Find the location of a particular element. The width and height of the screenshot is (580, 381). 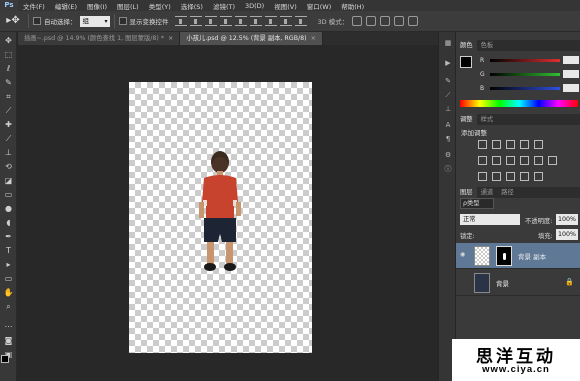

quick-select-tool-icon: ✎ is located at coordinates (8, 83).